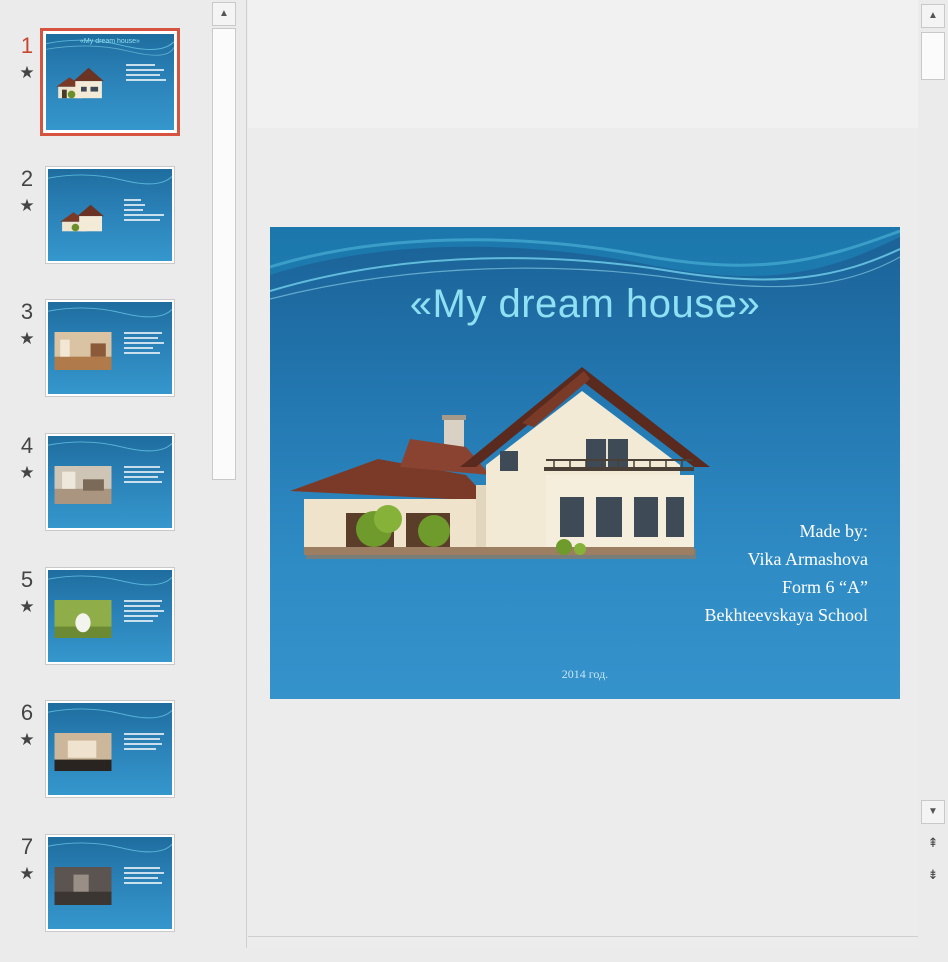  What do you see at coordinates (27, 846) in the screenshot?
I see `slide-number: 7` at bounding box center [27, 846].